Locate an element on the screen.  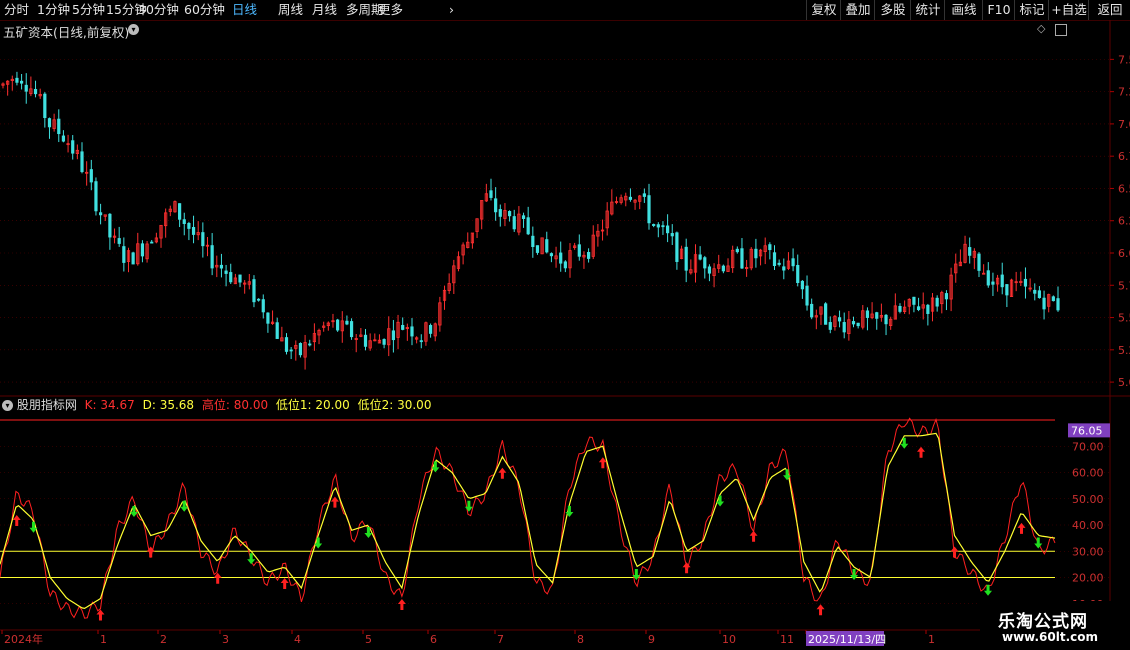
toolbar-button-2: 多股 is located at coordinates (892, 10).